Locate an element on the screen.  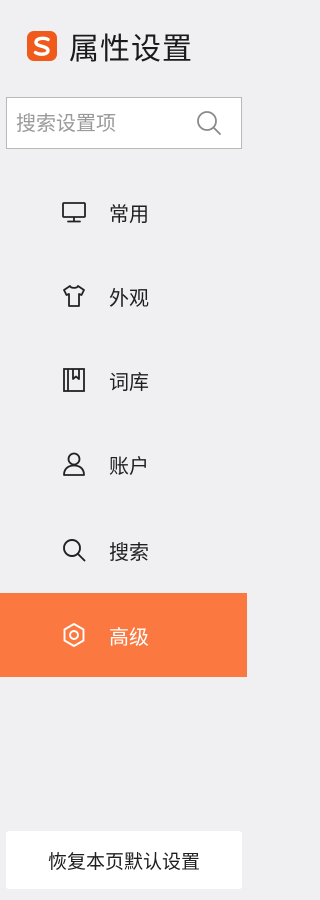
sidebar-item-appearance: 外观 is located at coordinates (123, 296).